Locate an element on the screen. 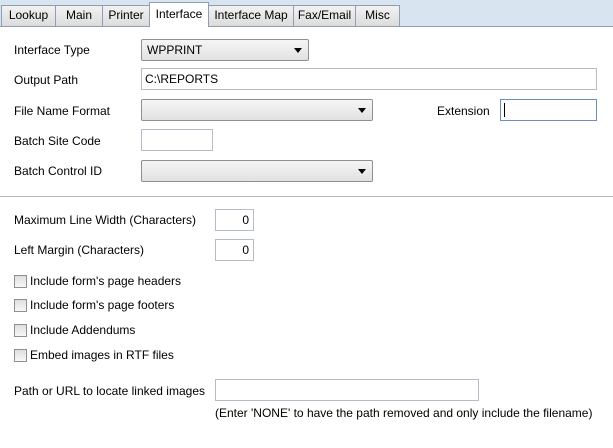  batch-site-code-label: Batch Site Code is located at coordinates (57, 141).